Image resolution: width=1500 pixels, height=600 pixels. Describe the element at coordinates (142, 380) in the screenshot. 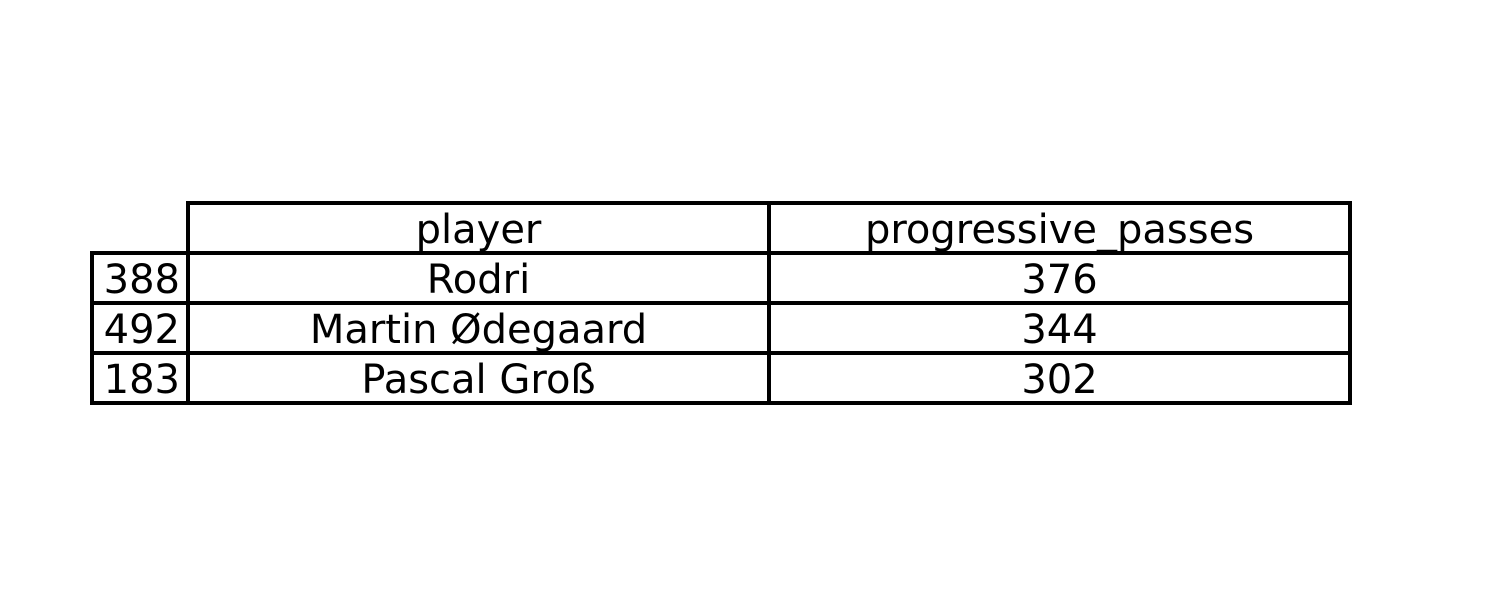

I see `row-index-label: 183` at that location.